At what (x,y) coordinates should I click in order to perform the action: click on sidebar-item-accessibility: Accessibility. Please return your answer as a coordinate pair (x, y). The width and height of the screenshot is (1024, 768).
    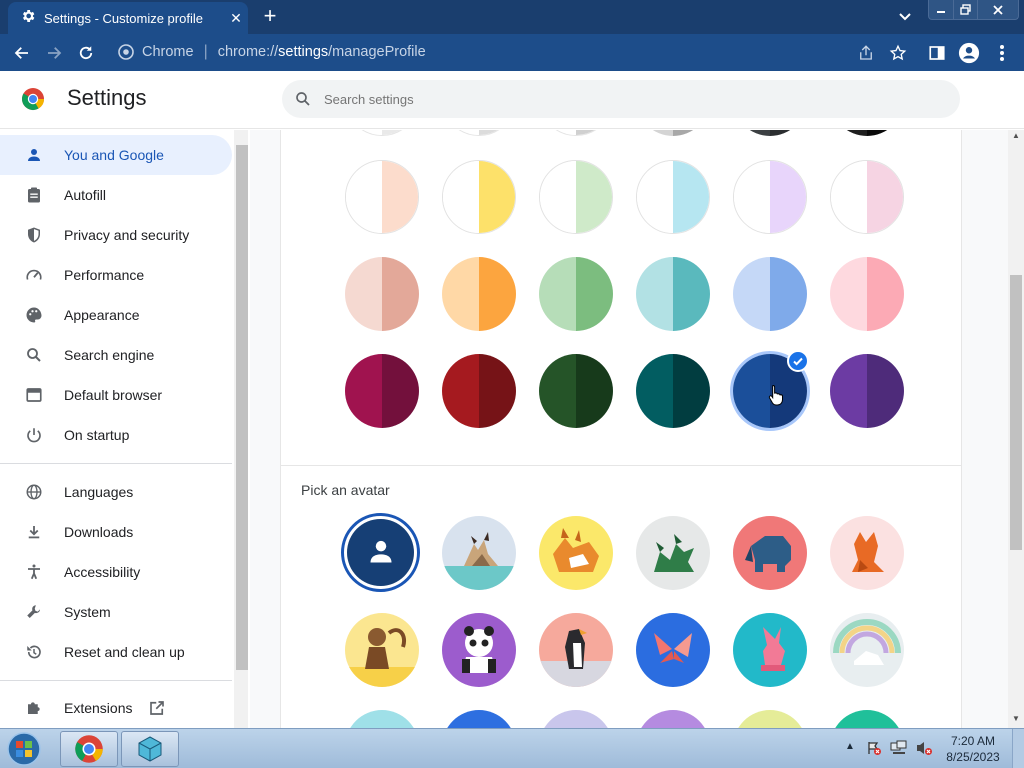
    Looking at the image, I should click on (116, 572).